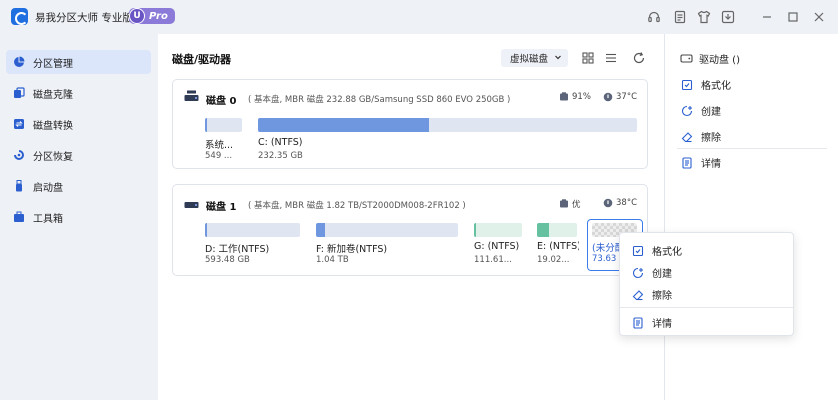 The width and height of the screenshot is (838, 400). What do you see at coordinates (280, 142) in the screenshot?
I see `partition-name: C: (NTFS)` at bounding box center [280, 142].